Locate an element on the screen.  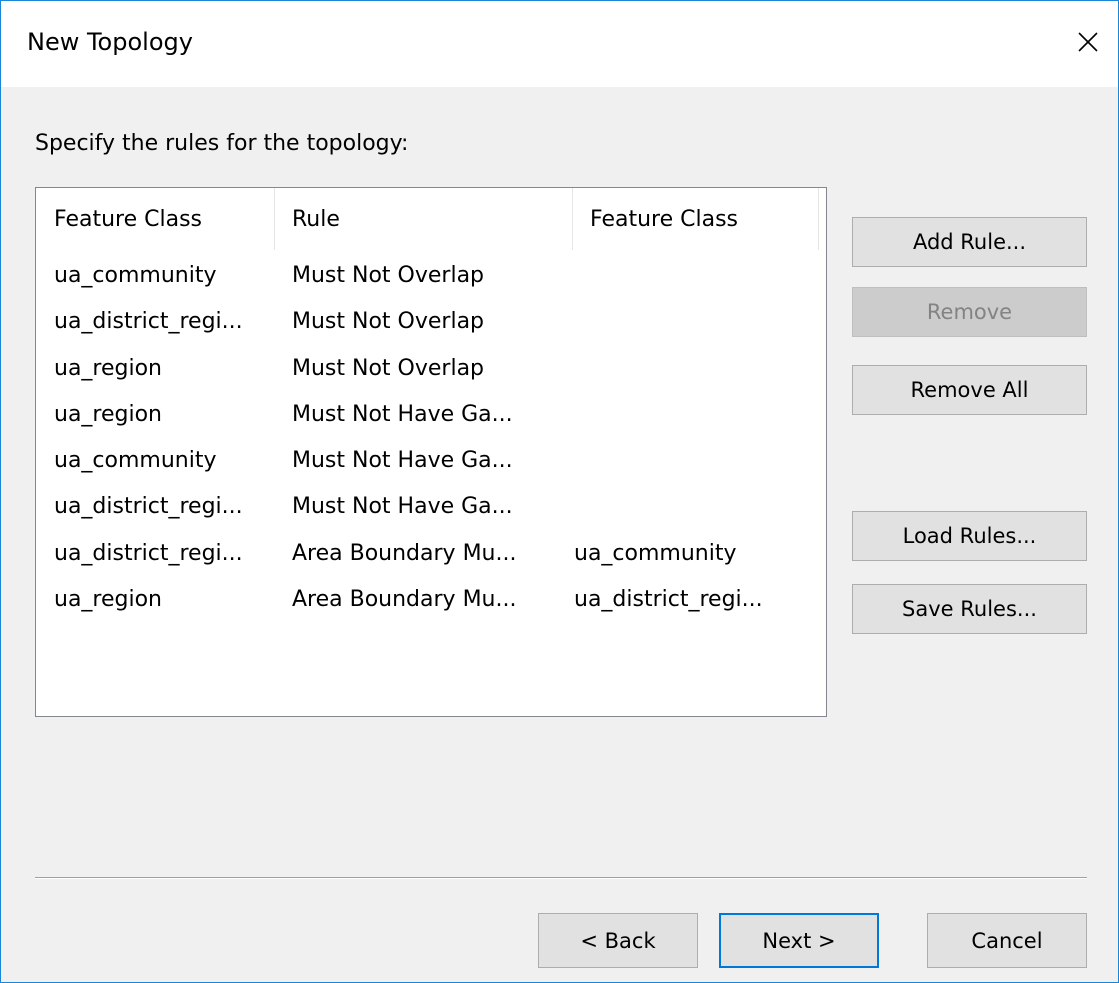
footer-divider-highlight is located at coordinates (561, 878).